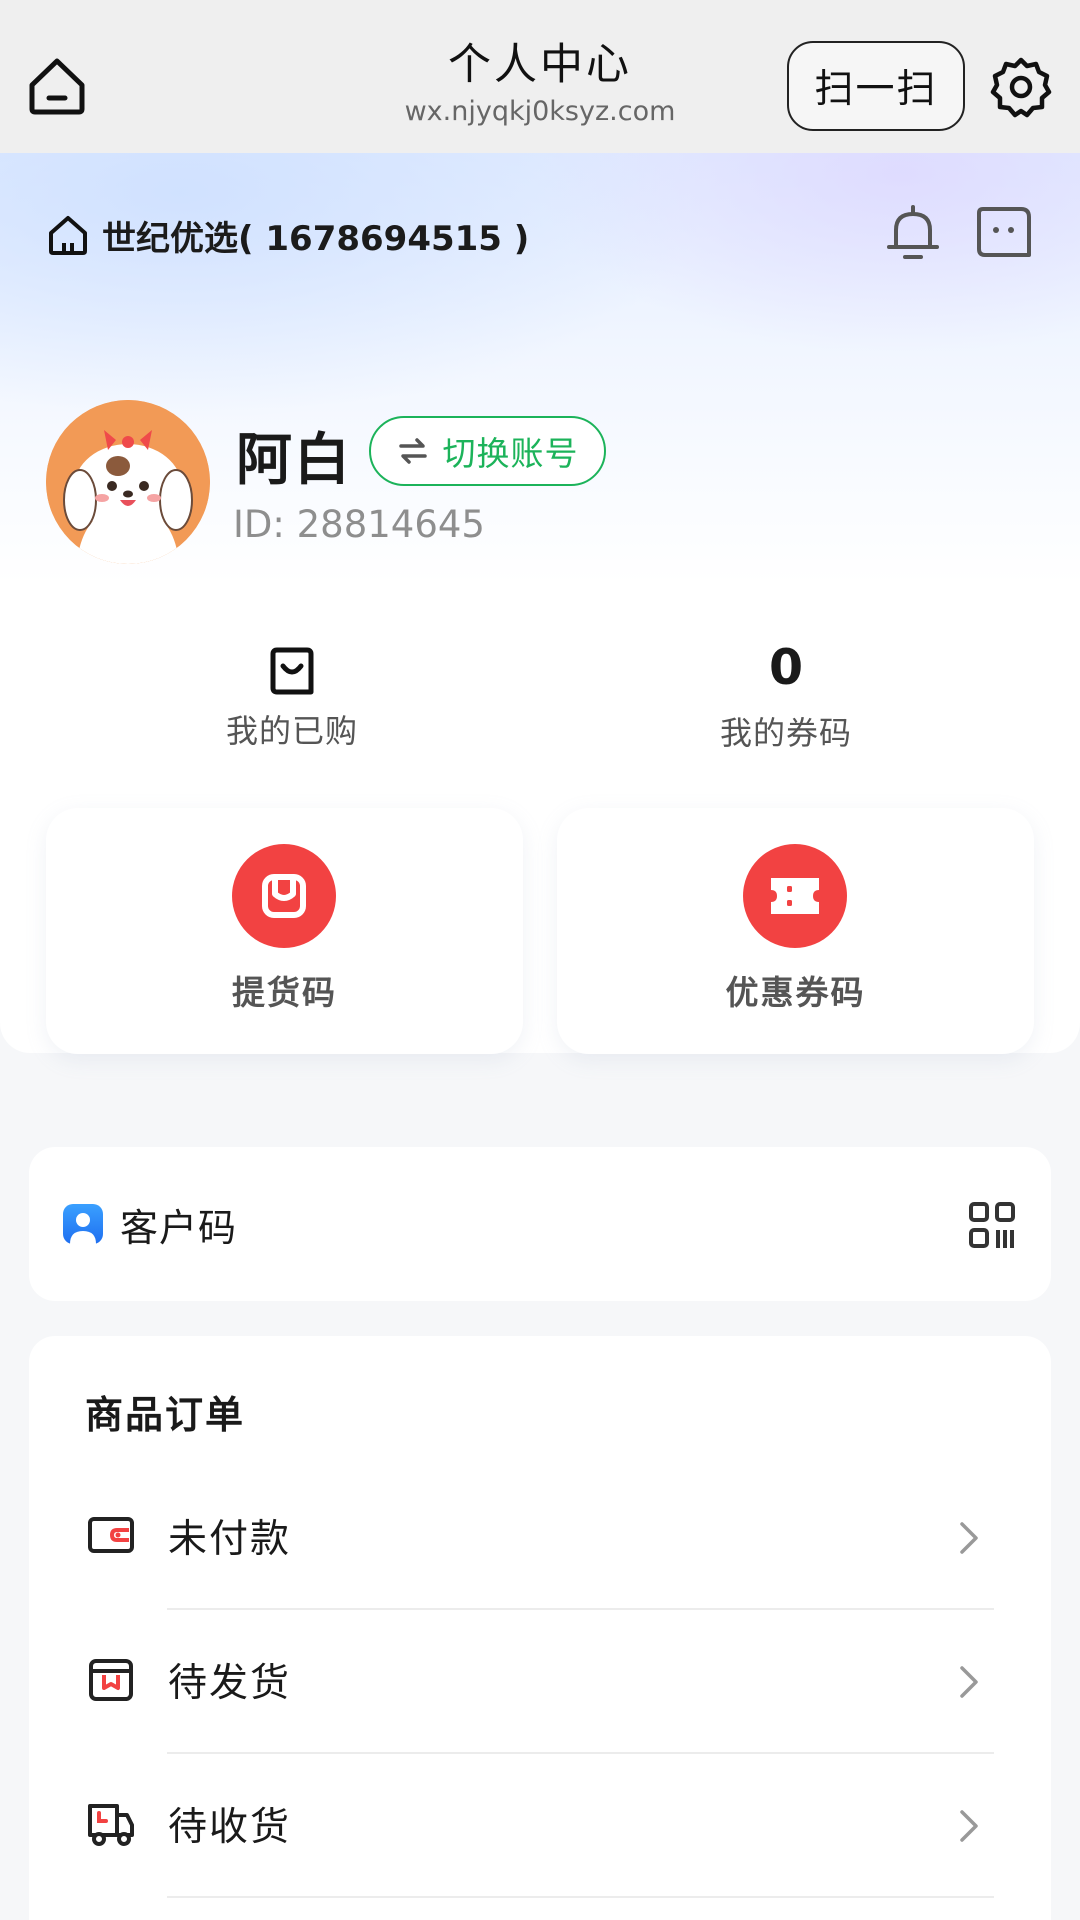  What do you see at coordinates (83, 1224) in the screenshot?
I see `user-badge-icon` at bounding box center [83, 1224].